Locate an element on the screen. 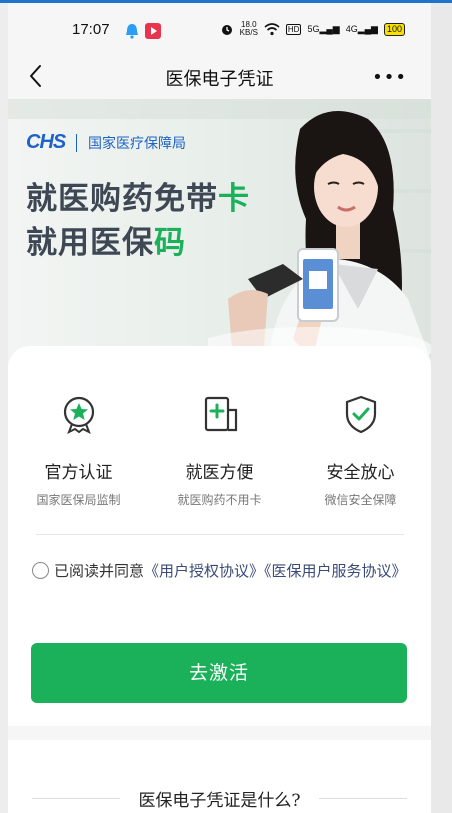 The image size is (452, 813). status-right-group: 18.0 KB/S HD 5G▂▄▆ 4G▂▄▆ 100 is located at coordinates (312, 29).